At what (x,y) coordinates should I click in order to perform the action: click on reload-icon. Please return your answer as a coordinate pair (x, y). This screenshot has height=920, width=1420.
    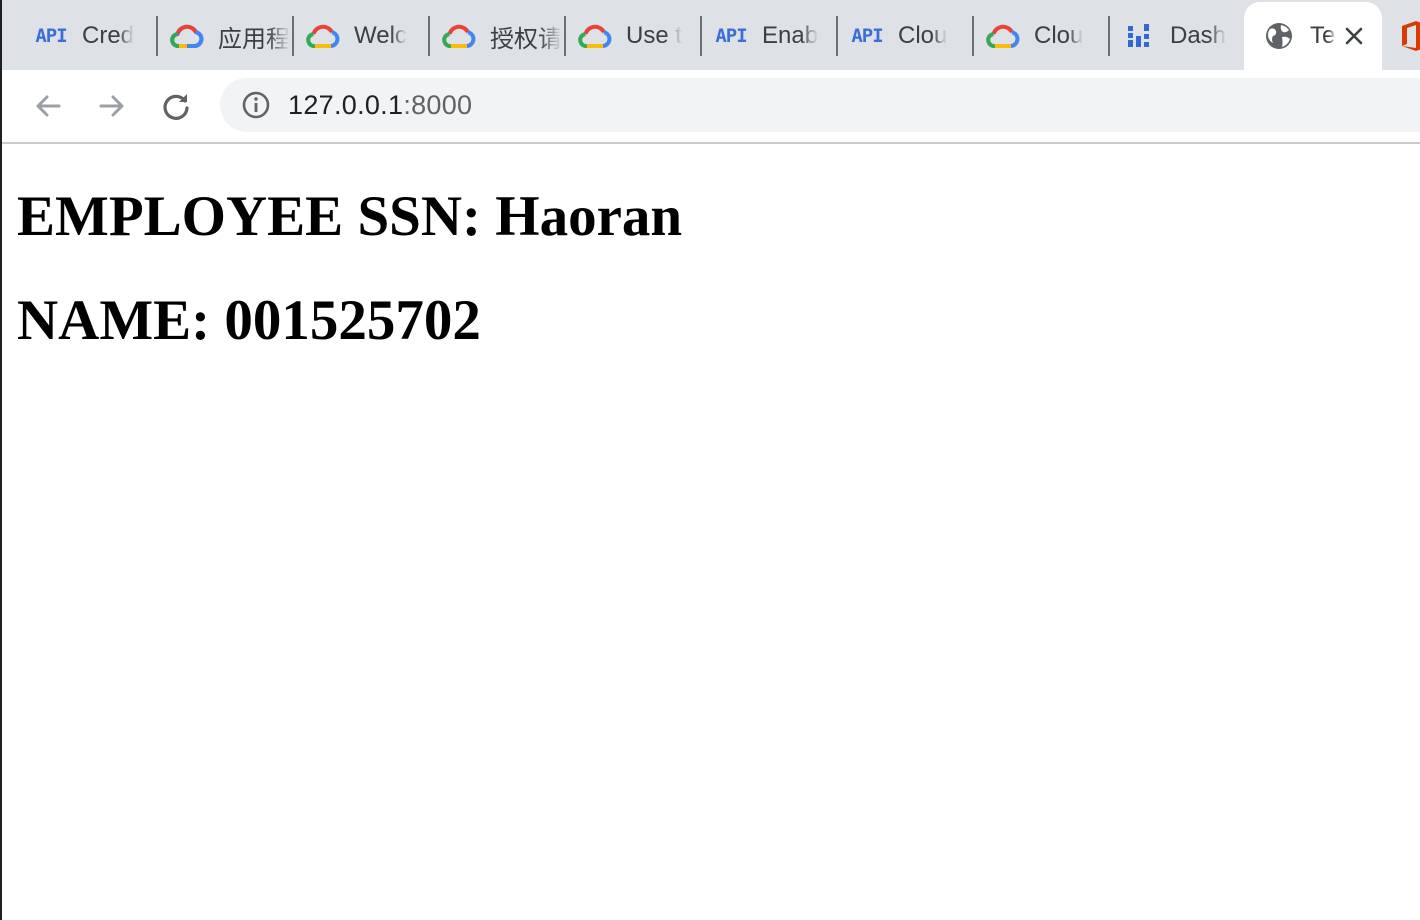
    Looking at the image, I should click on (176, 107).